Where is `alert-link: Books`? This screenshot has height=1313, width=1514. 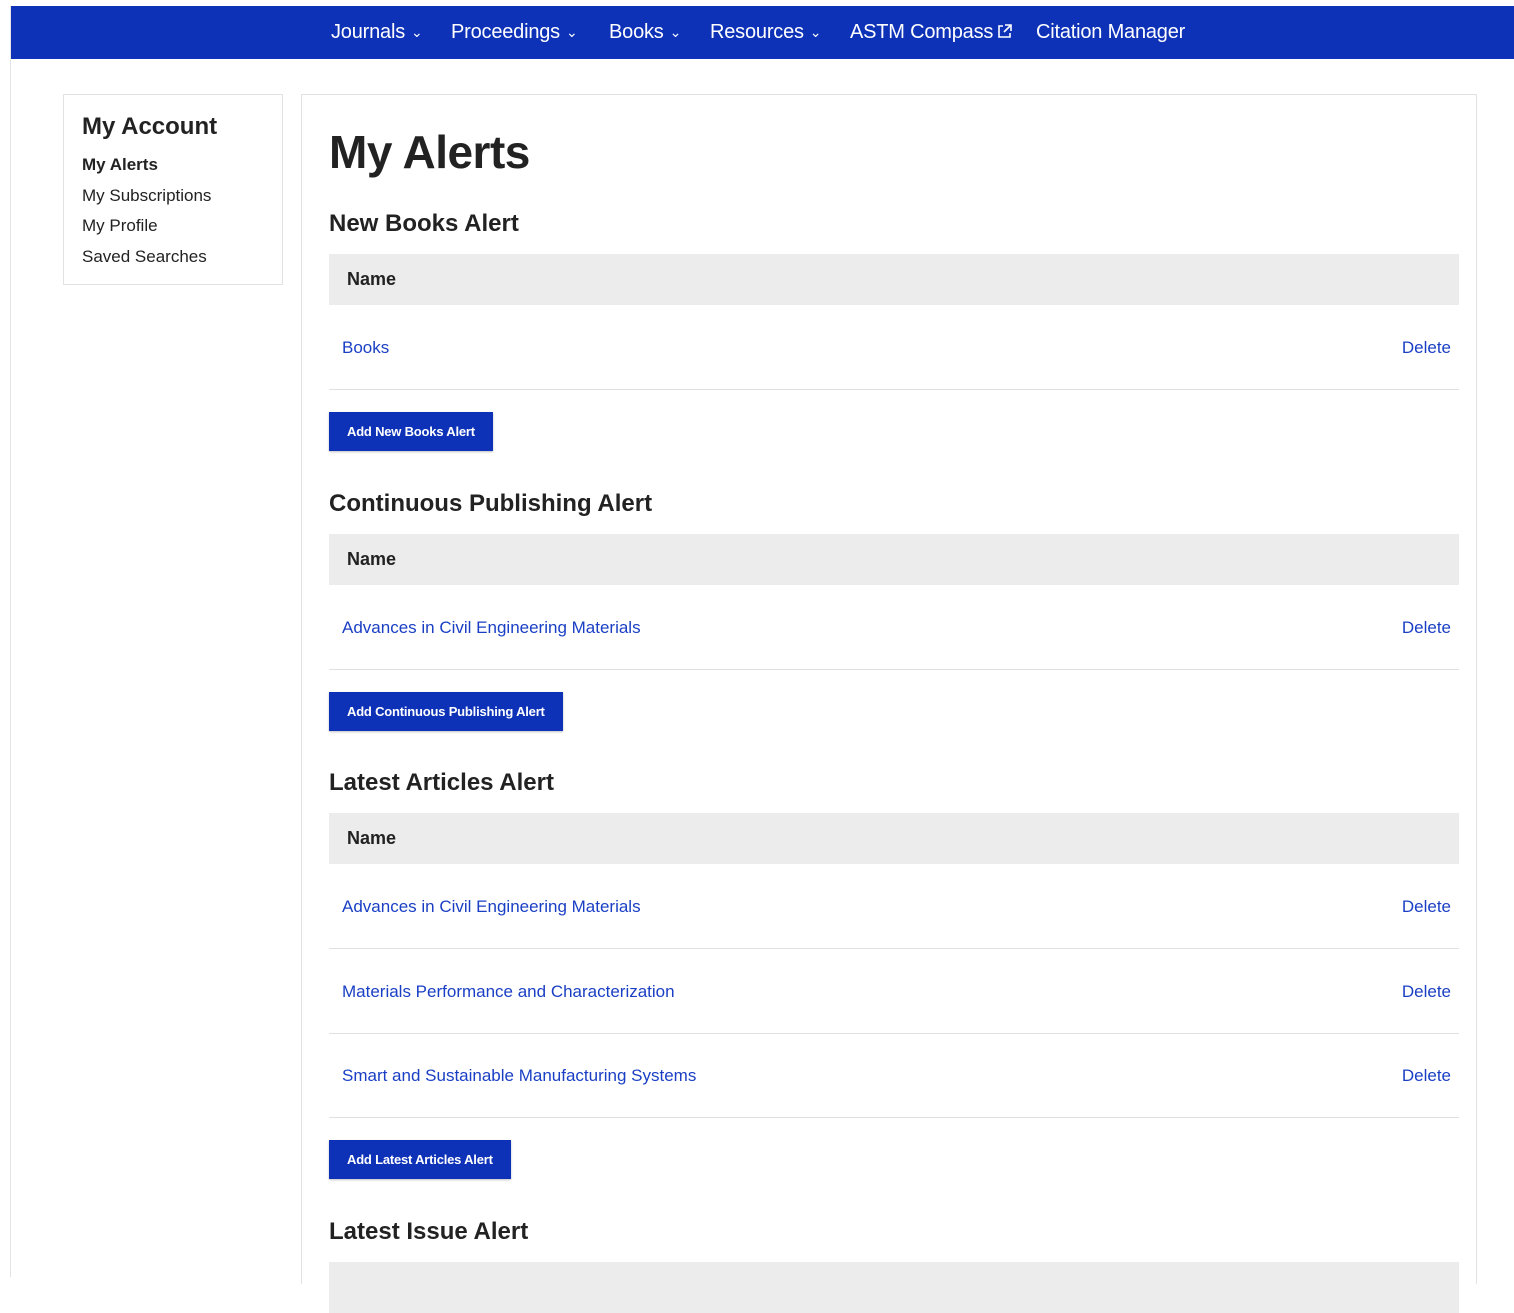 alert-link: Books is located at coordinates (365, 347).